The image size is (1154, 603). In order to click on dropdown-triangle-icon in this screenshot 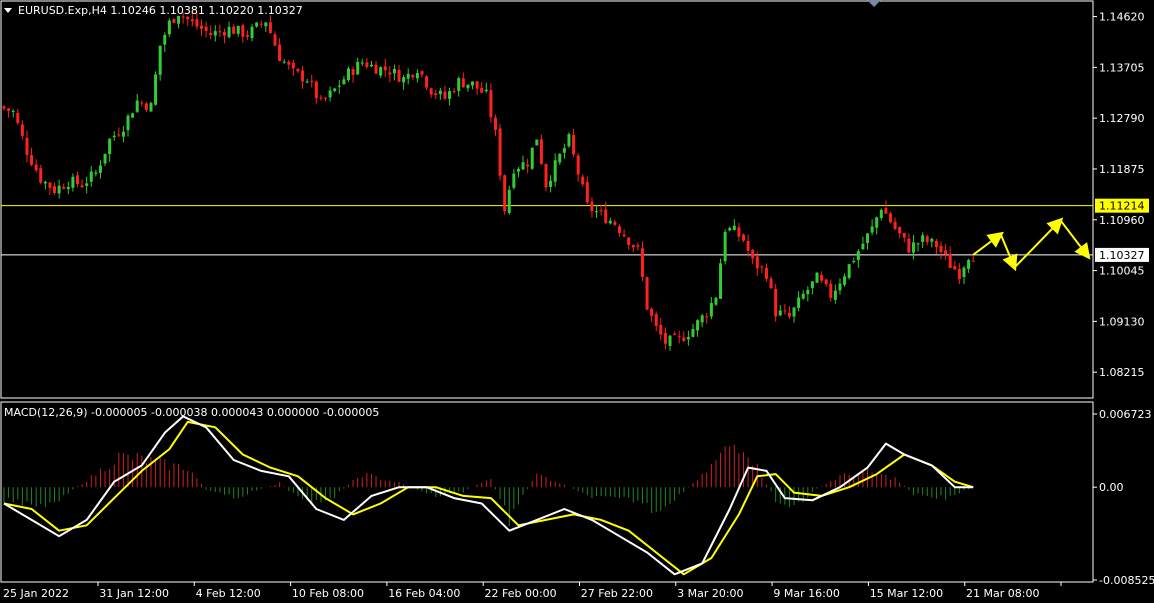, I will do `click(8, 10)`.